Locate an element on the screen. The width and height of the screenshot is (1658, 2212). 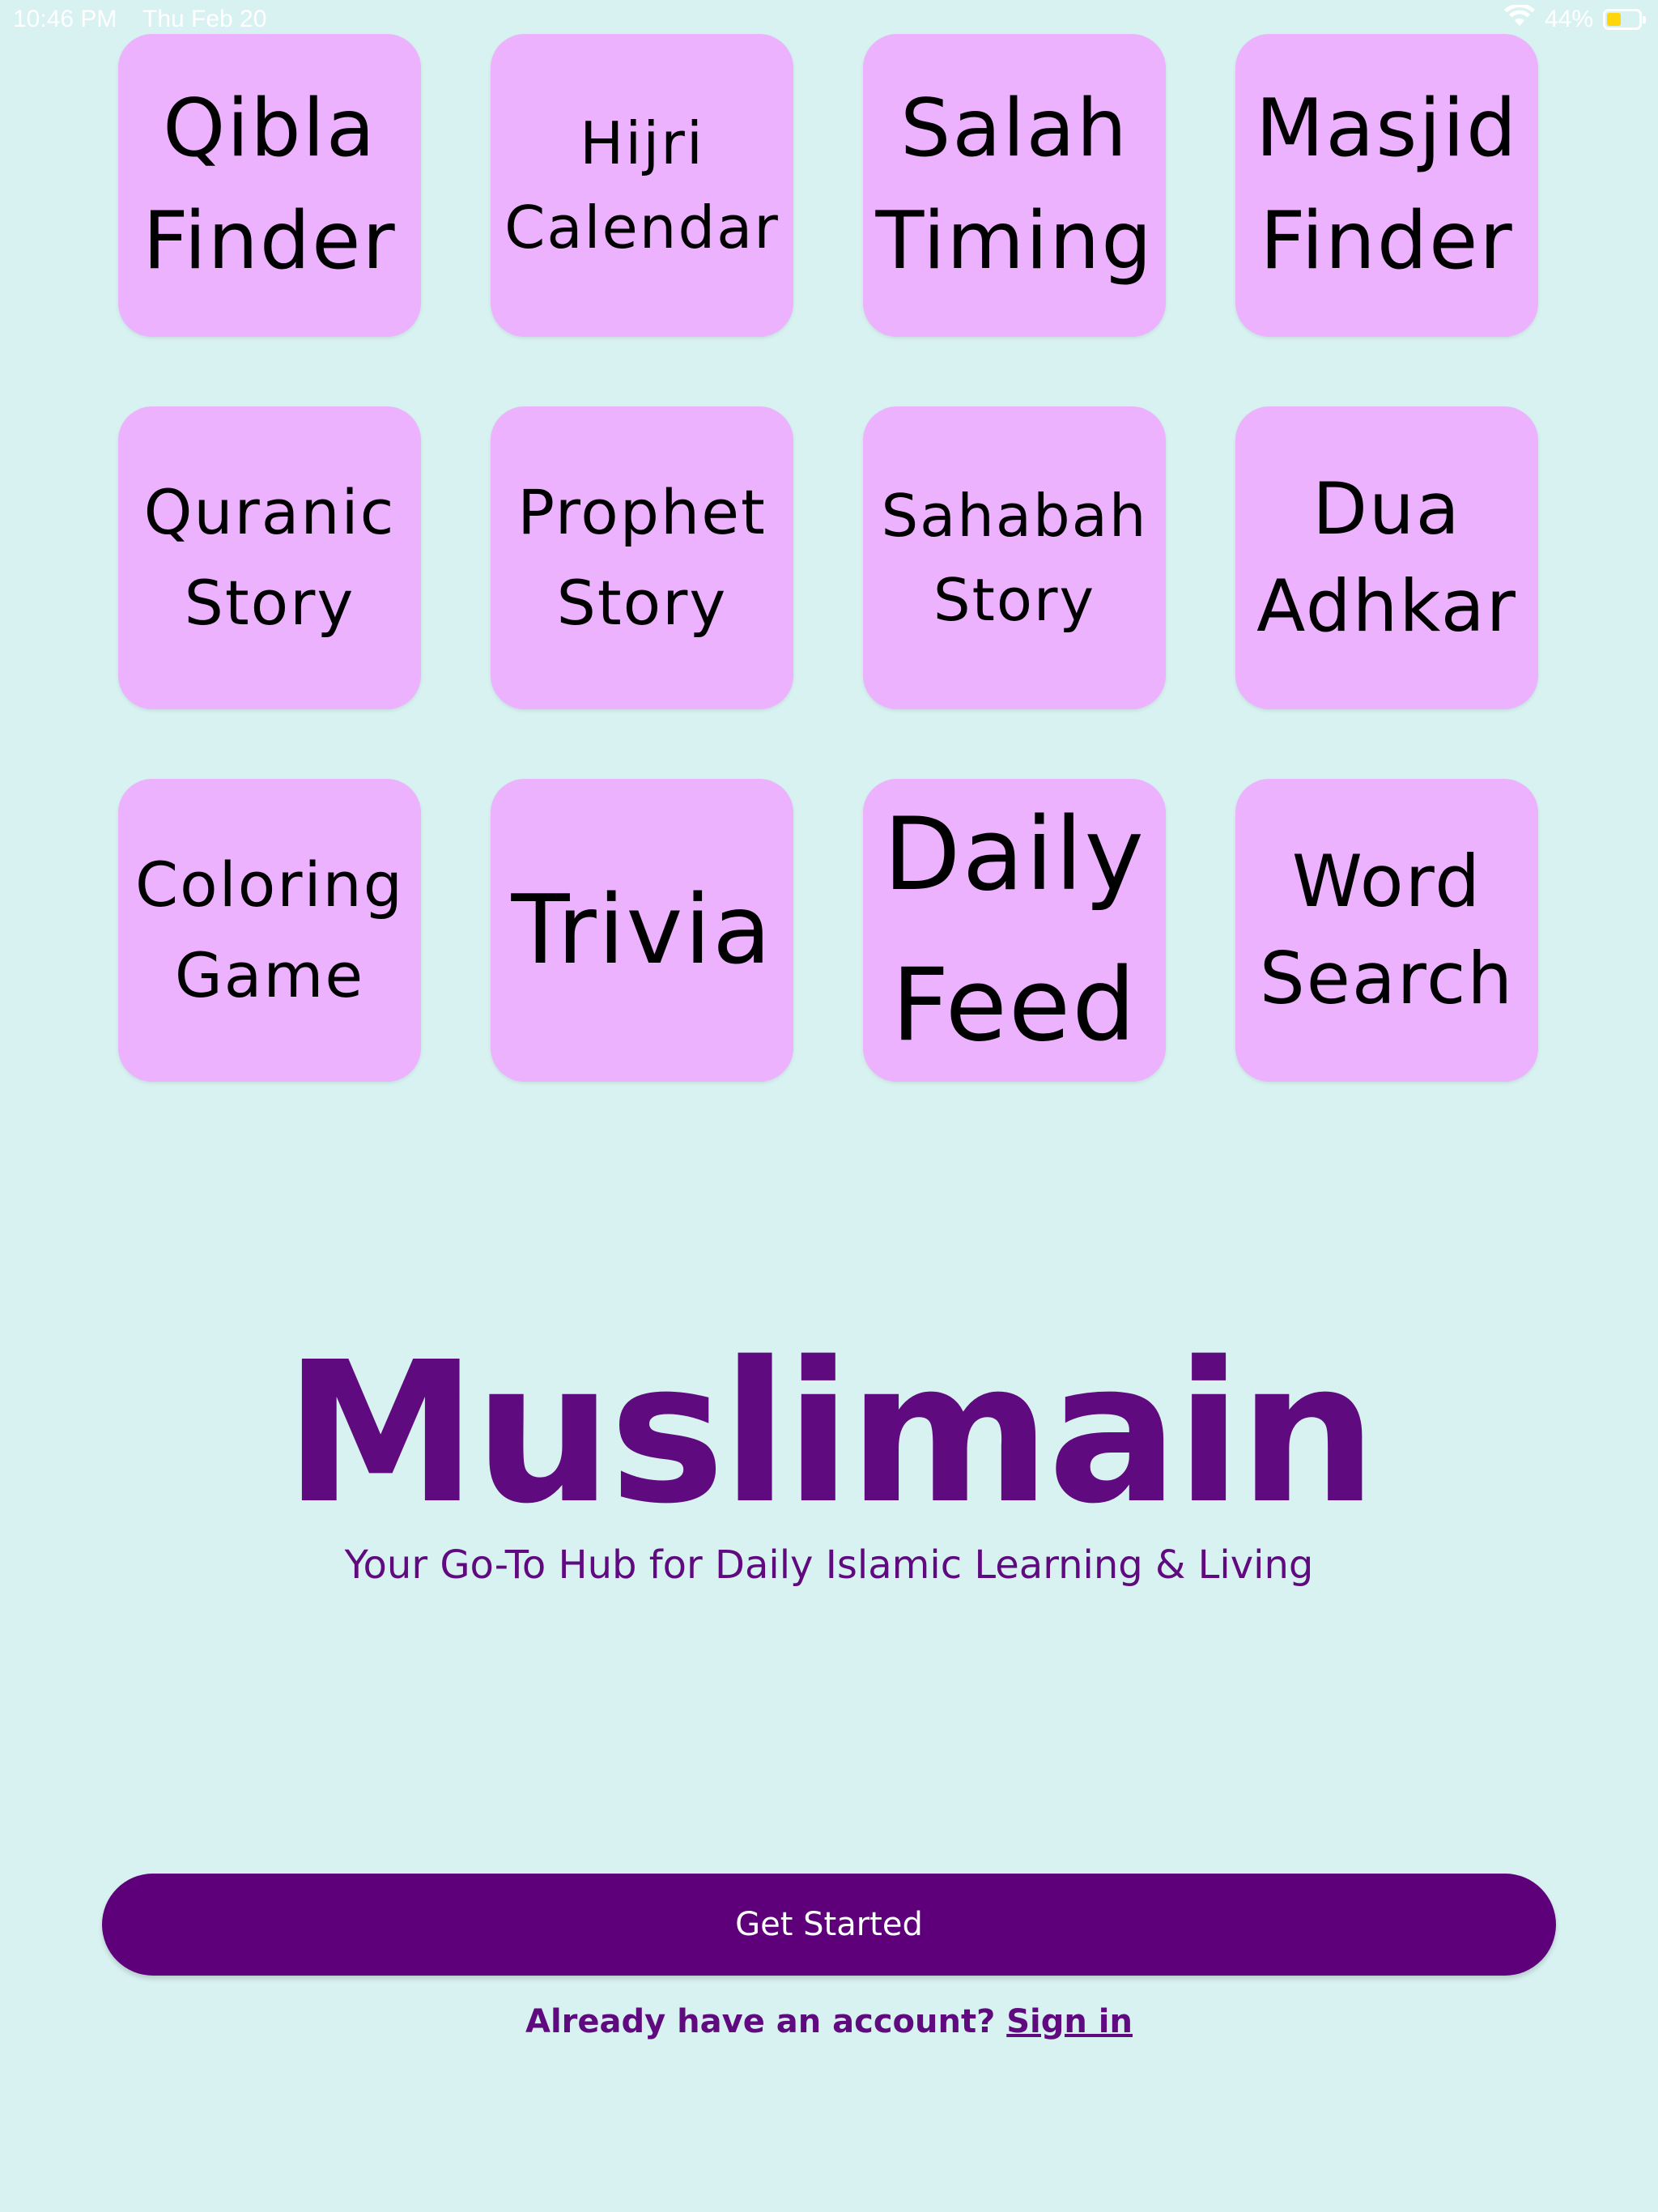
battery-percent: 44% is located at coordinates (1568, 19).